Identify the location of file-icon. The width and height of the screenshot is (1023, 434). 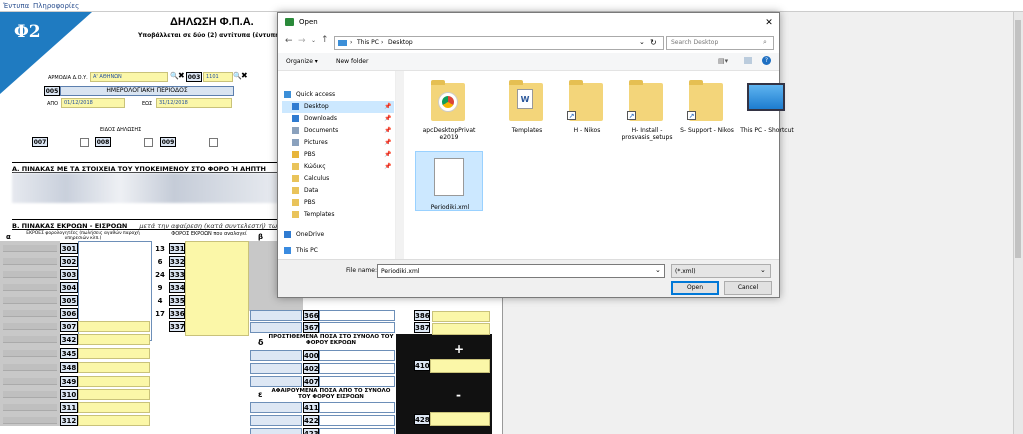
(449, 177).